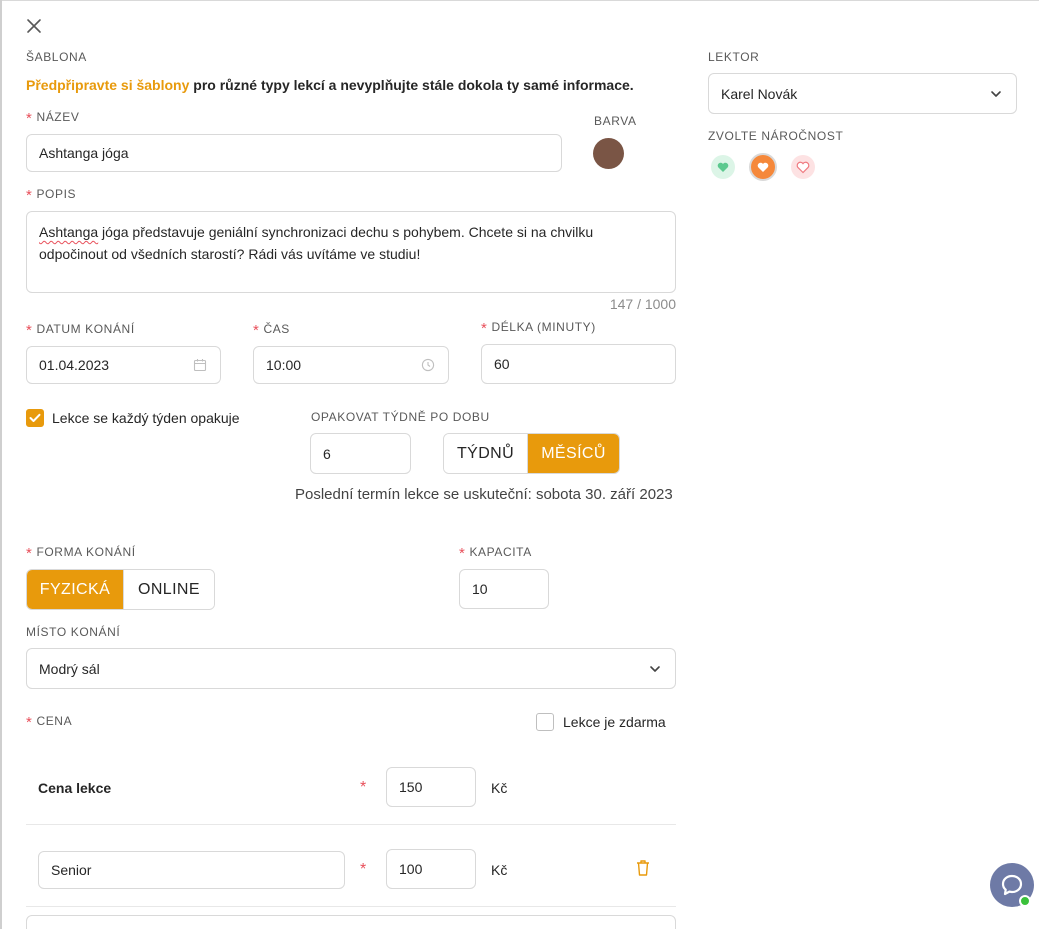 This screenshot has height=929, width=1039. What do you see at coordinates (53, 118) in the screenshot?
I see `name-label: * NÁZEV` at bounding box center [53, 118].